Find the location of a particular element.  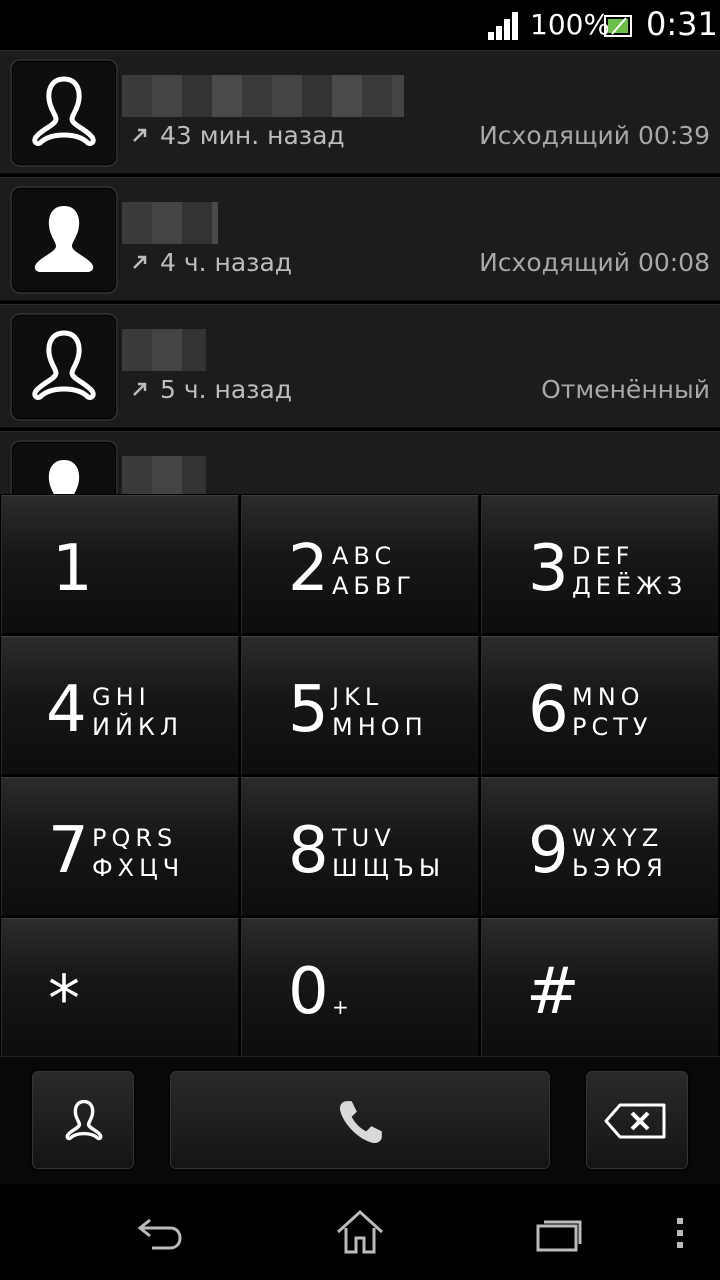

key-letters-latin: TUV is located at coordinates (364, 838).